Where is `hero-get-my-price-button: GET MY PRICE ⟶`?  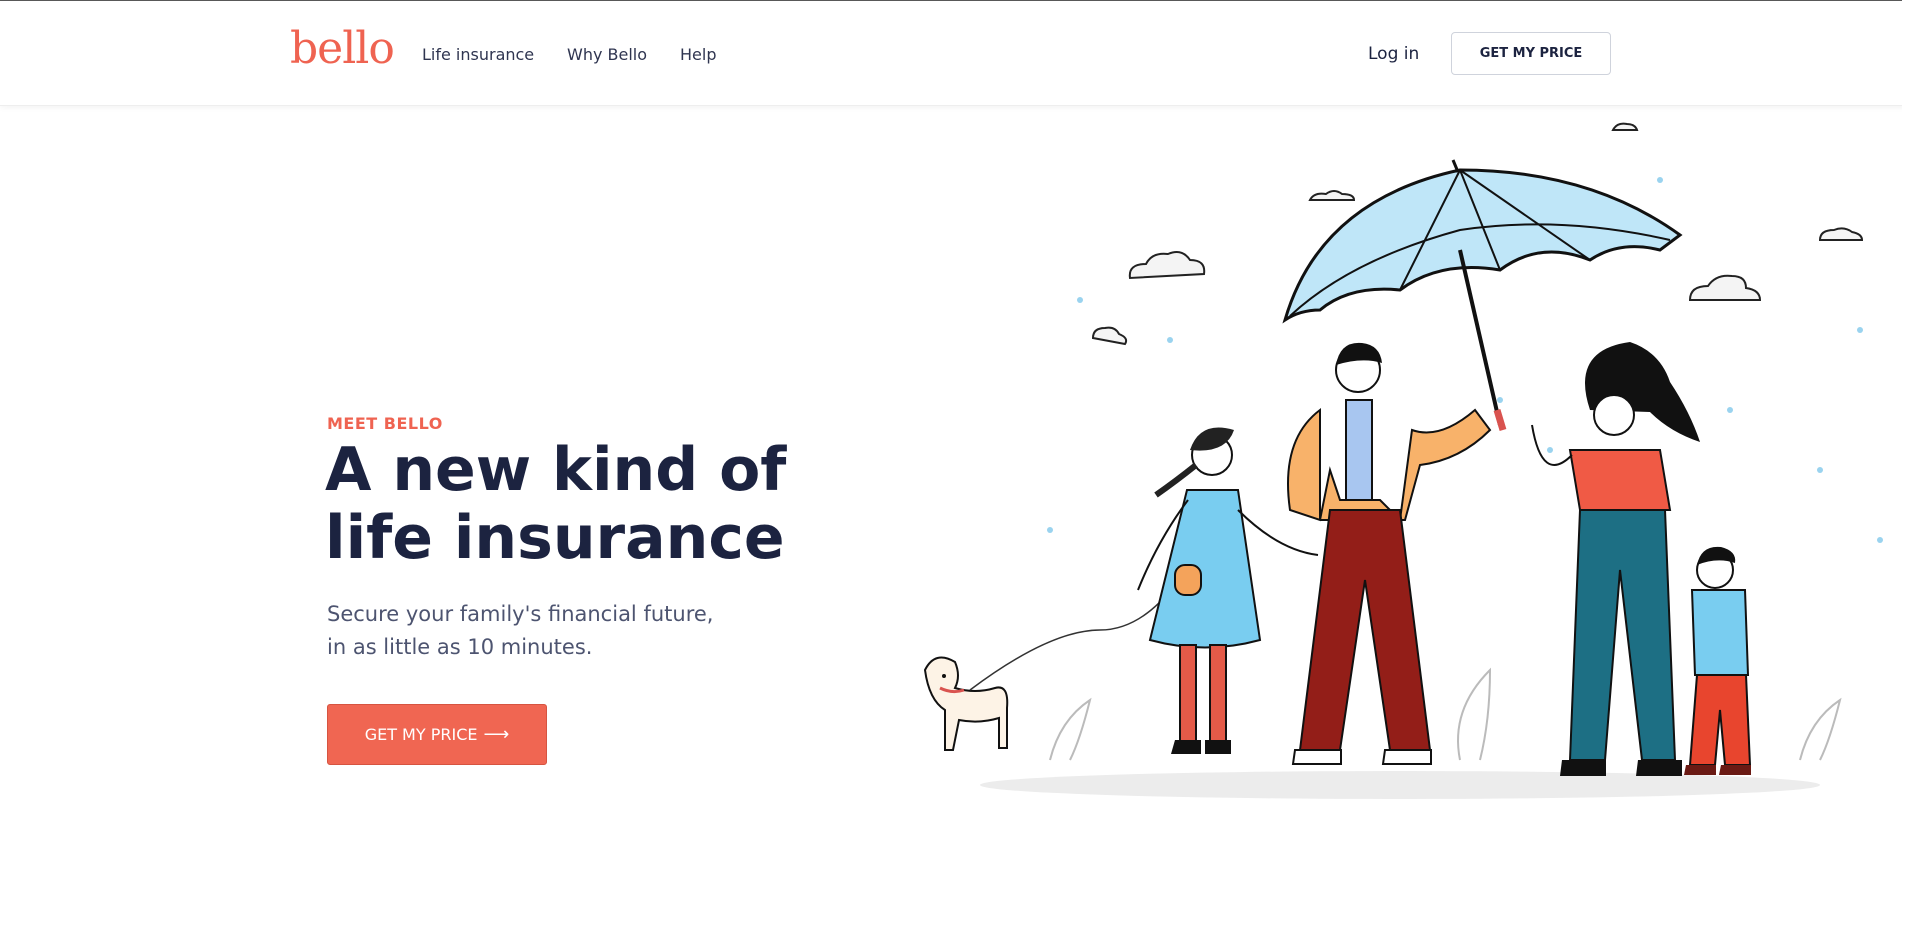
hero-get-my-price-button: GET MY PRICE ⟶ is located at coordinates (437, 734).